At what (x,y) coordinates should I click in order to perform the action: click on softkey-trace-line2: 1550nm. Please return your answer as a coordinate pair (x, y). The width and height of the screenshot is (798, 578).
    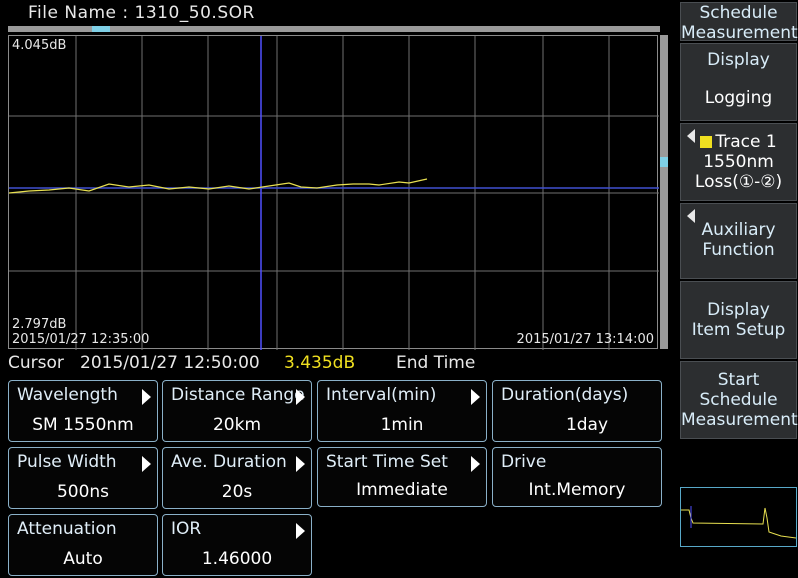
    Looking at the image, I should click on (738, 162).